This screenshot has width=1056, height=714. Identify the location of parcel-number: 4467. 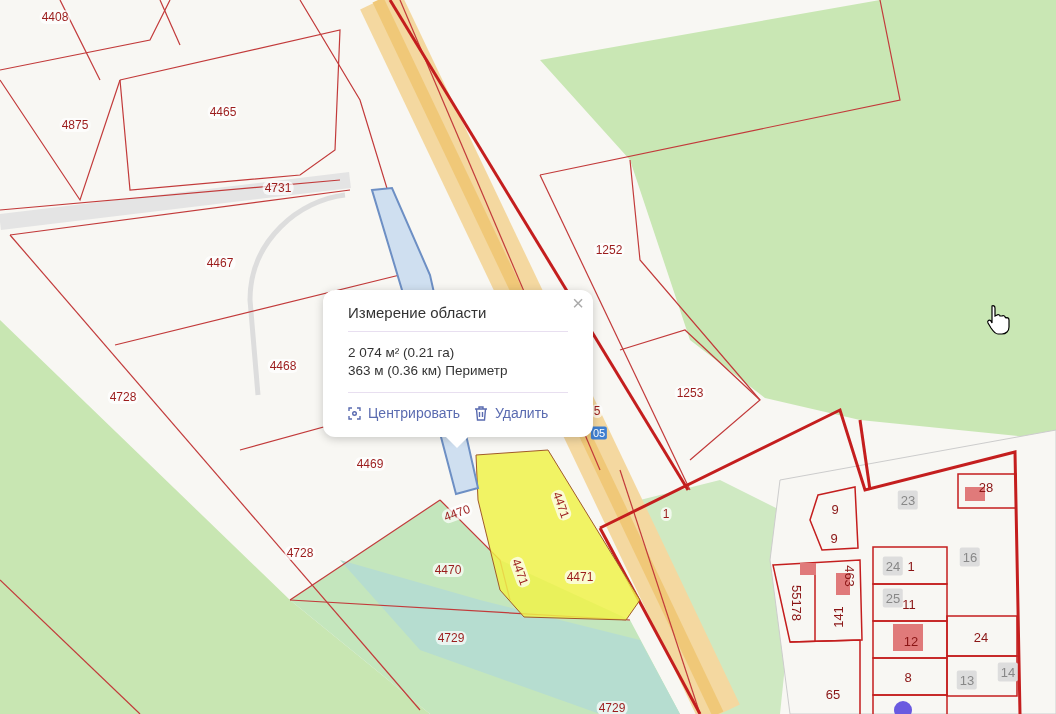
(220, 263).